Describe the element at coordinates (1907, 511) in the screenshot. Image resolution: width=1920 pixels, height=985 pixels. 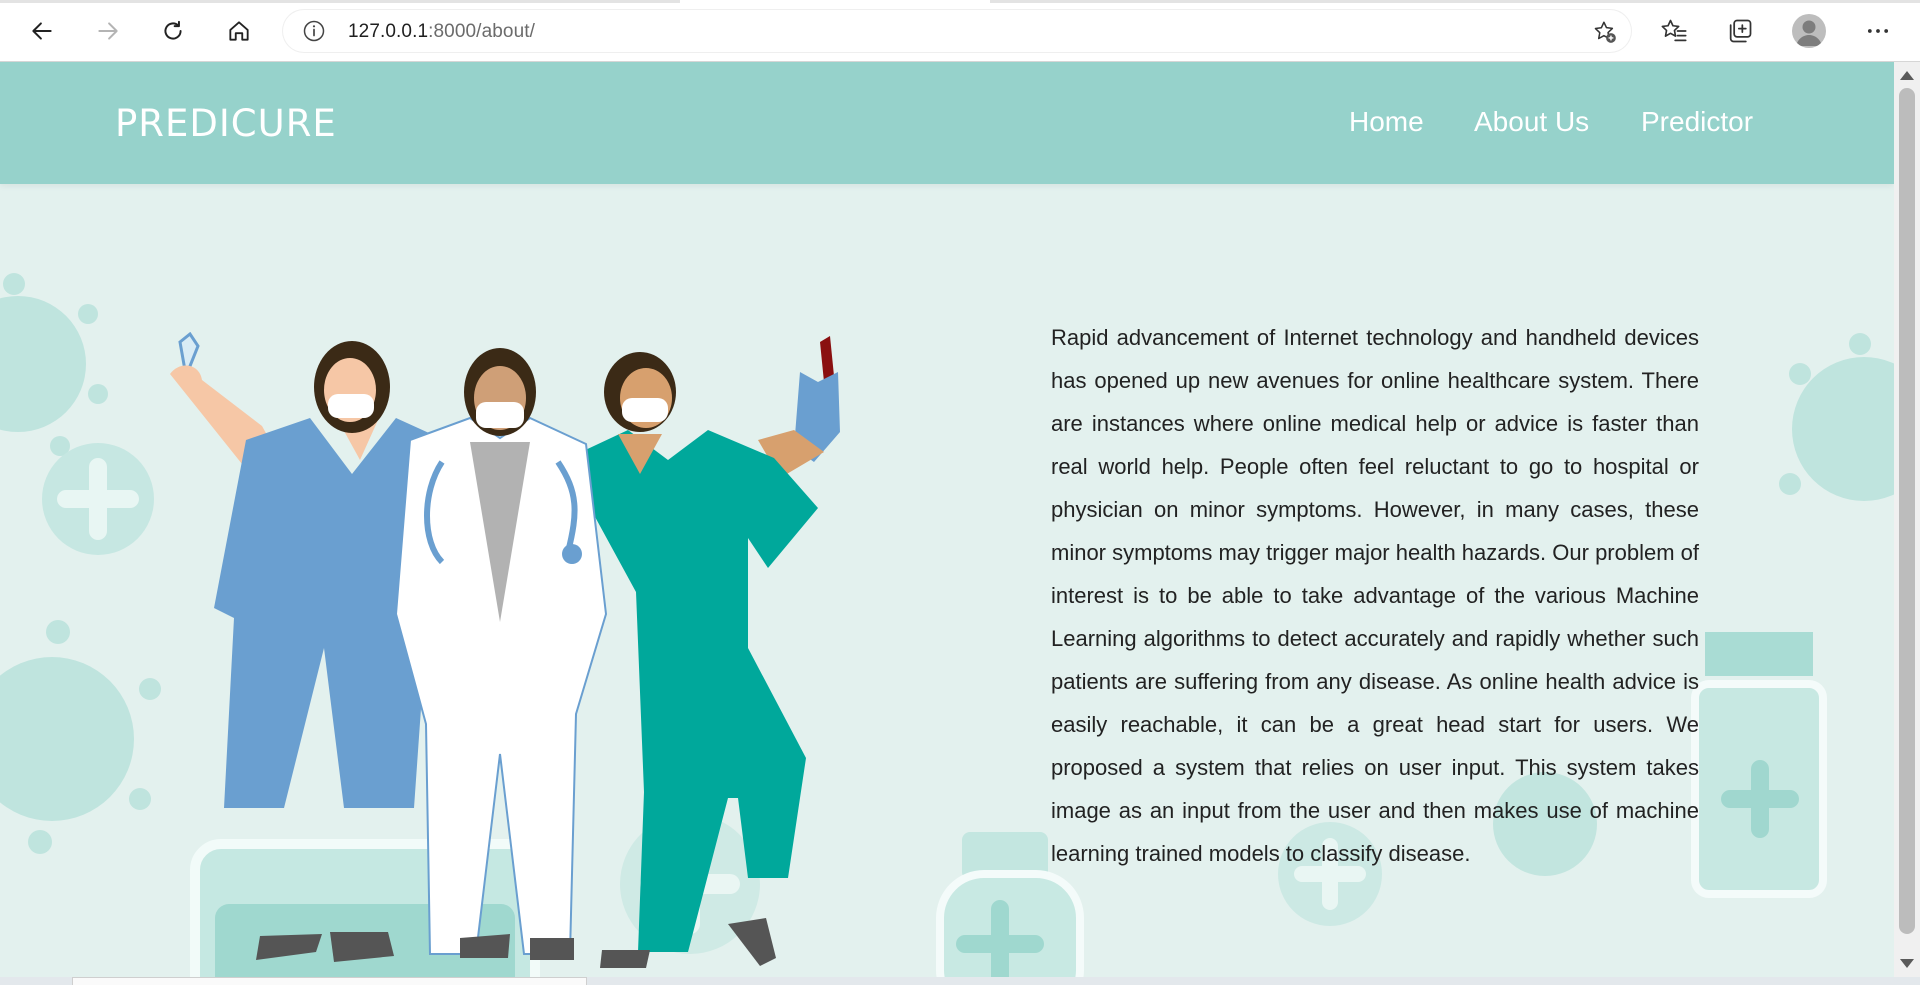
I see `scroll-thumb` at that location.